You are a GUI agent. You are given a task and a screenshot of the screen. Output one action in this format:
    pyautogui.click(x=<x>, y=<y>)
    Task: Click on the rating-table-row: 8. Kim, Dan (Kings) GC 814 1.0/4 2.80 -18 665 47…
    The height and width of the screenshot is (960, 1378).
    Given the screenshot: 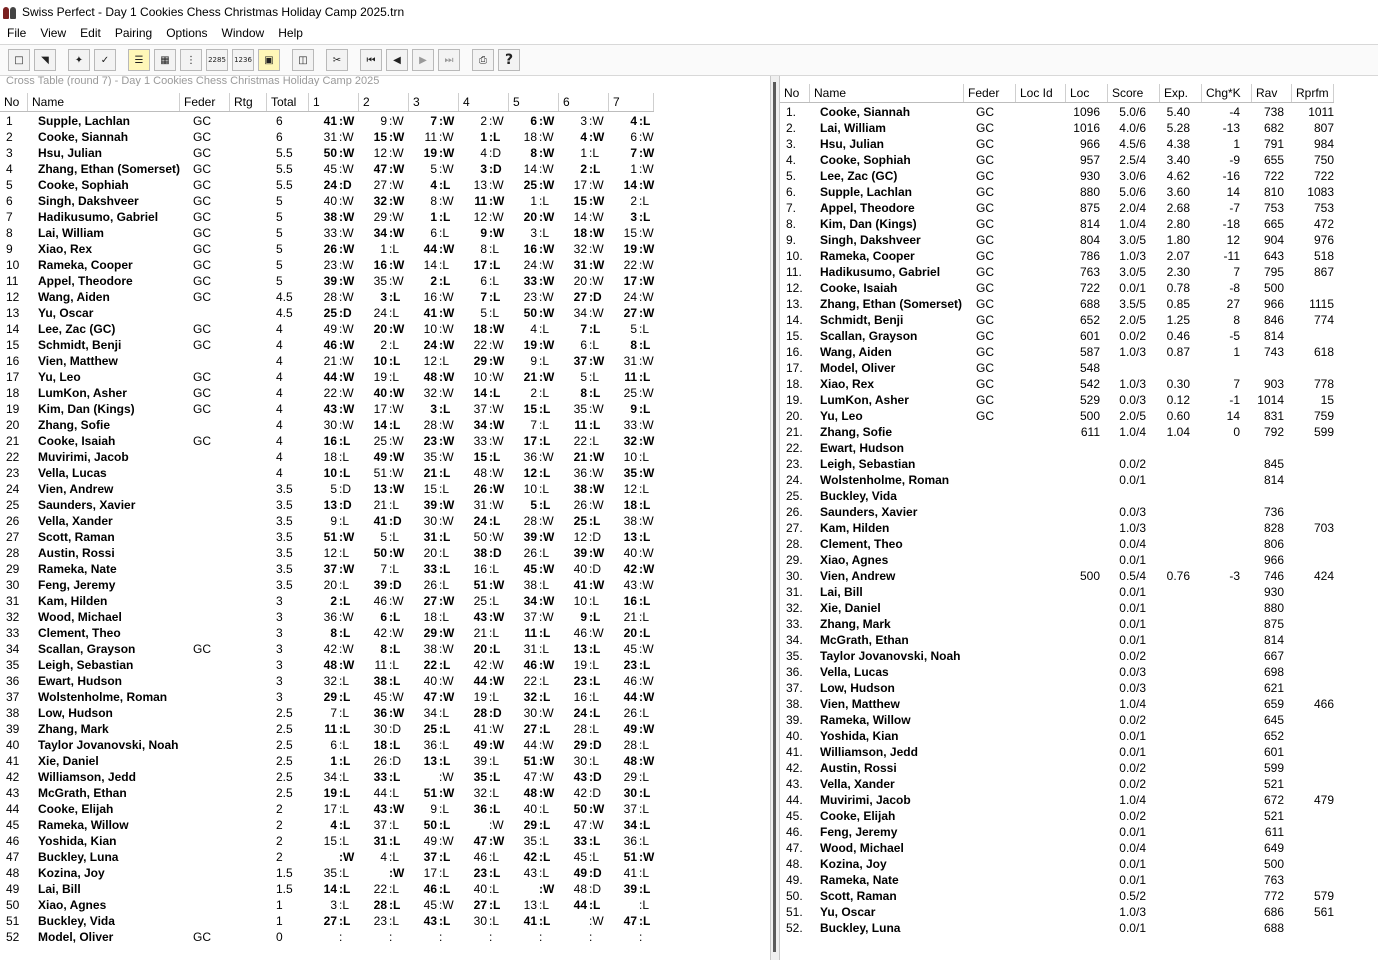 What is the action you would take?
    pyautogui.click(x=1060, y=224)
    